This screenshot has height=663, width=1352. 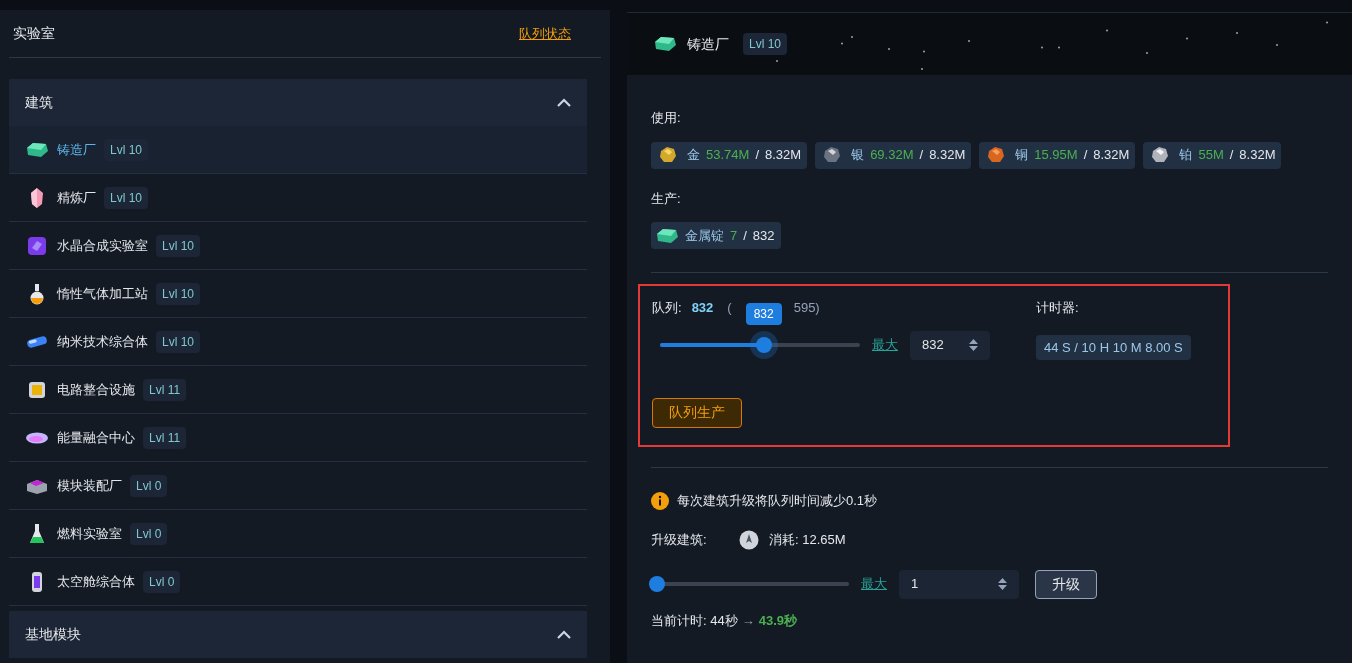 What do you see at coordinates (749, 539) in the screenshot?
I see `coin-icon` at bounding box center [749, 539].